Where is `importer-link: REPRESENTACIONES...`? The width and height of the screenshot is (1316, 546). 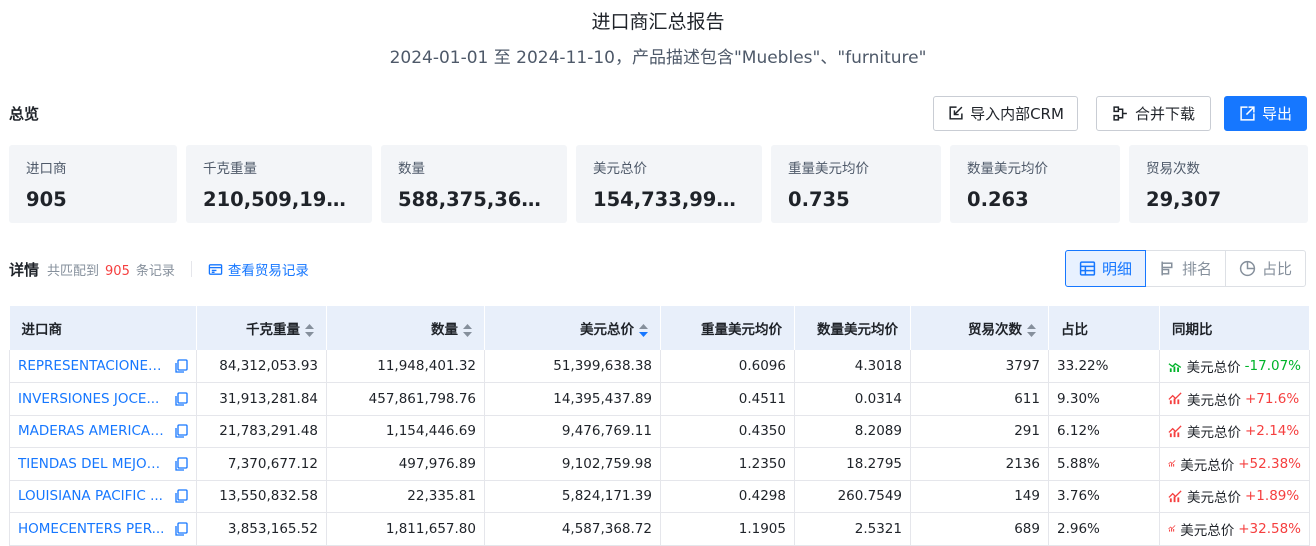 importer-link: REPRESENTACIONES... is located at coordinates (92, 366).